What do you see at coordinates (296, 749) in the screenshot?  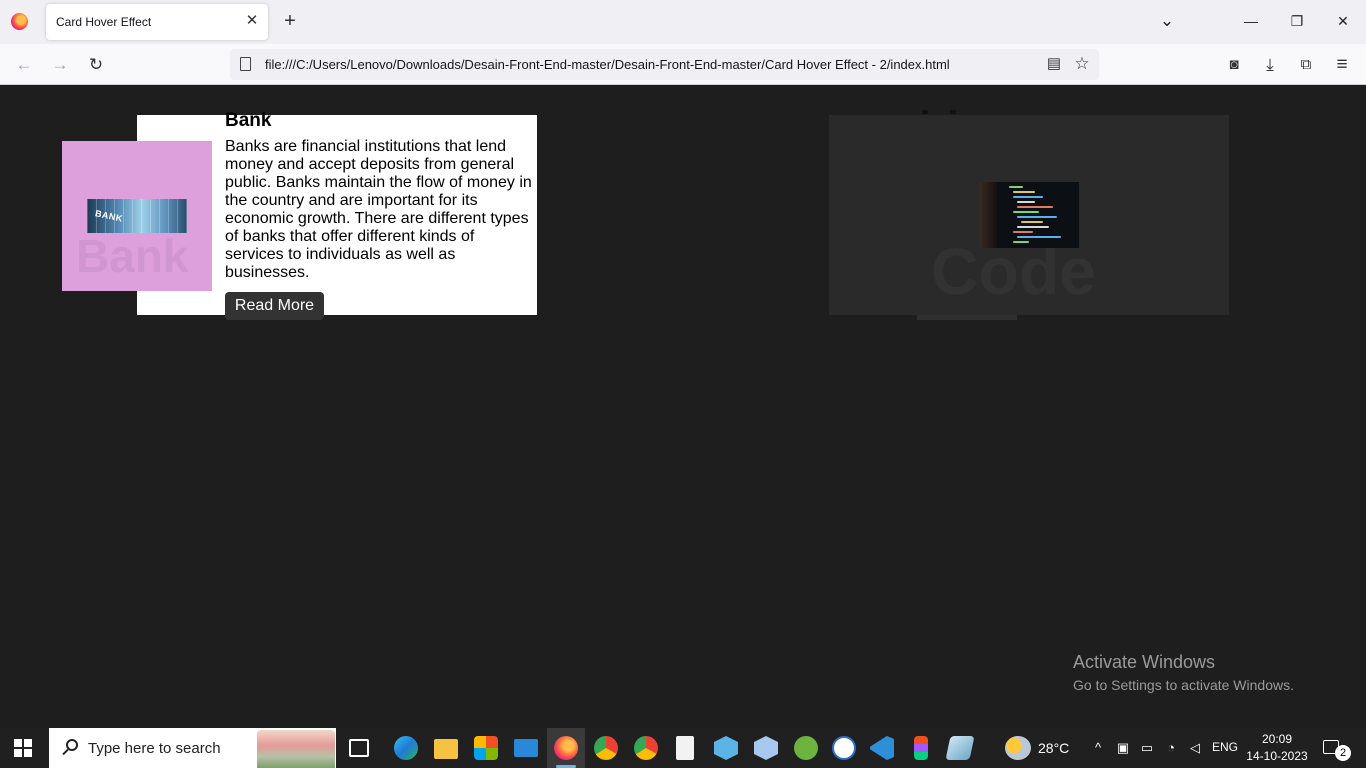 I see `search-highlight-image` at bounding box center [296, 749].